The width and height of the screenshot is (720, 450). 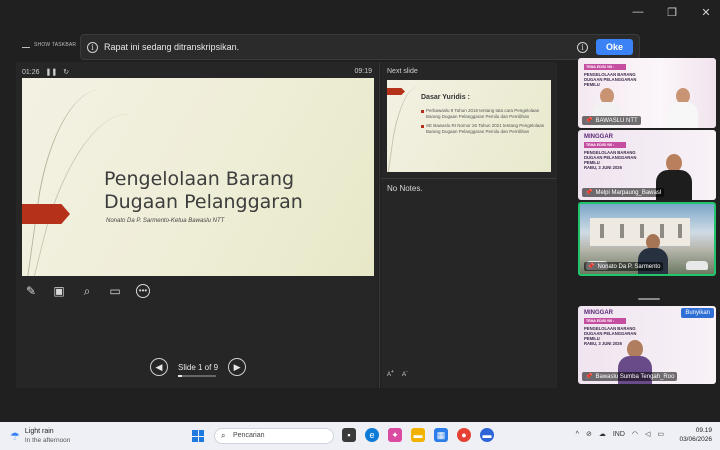 What do you see at coordinates (445, 97) in the screenshot?
I see `next-slide-title: Dasar Yuridis :` at bounding box center [445, 97].